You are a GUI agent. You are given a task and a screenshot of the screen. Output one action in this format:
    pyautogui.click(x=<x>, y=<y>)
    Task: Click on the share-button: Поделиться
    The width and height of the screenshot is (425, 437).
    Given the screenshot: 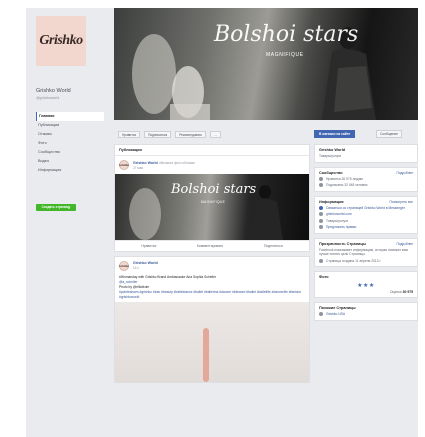 What is the action you would take?
    pyautogui.click(x=273, y=246)
    